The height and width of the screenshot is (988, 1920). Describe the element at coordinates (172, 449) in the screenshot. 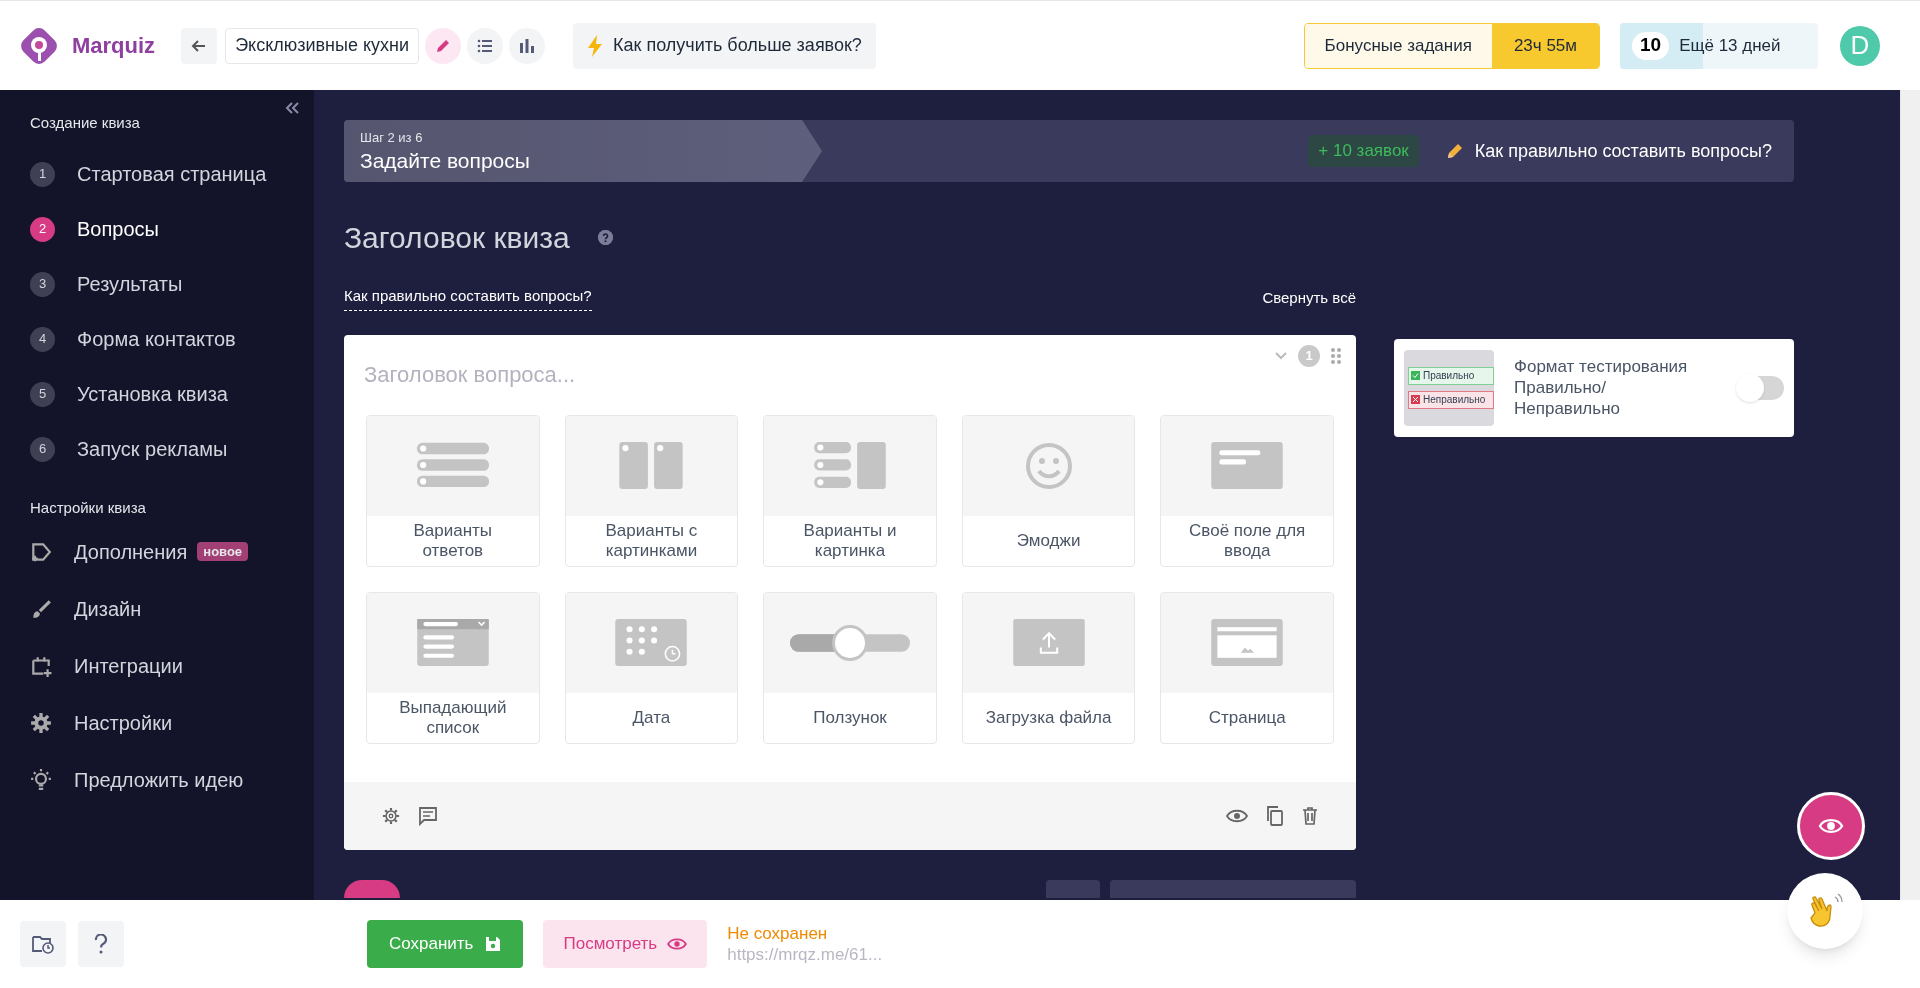

I see `sidebar-item: 6 Запуск рекламы` at that location.